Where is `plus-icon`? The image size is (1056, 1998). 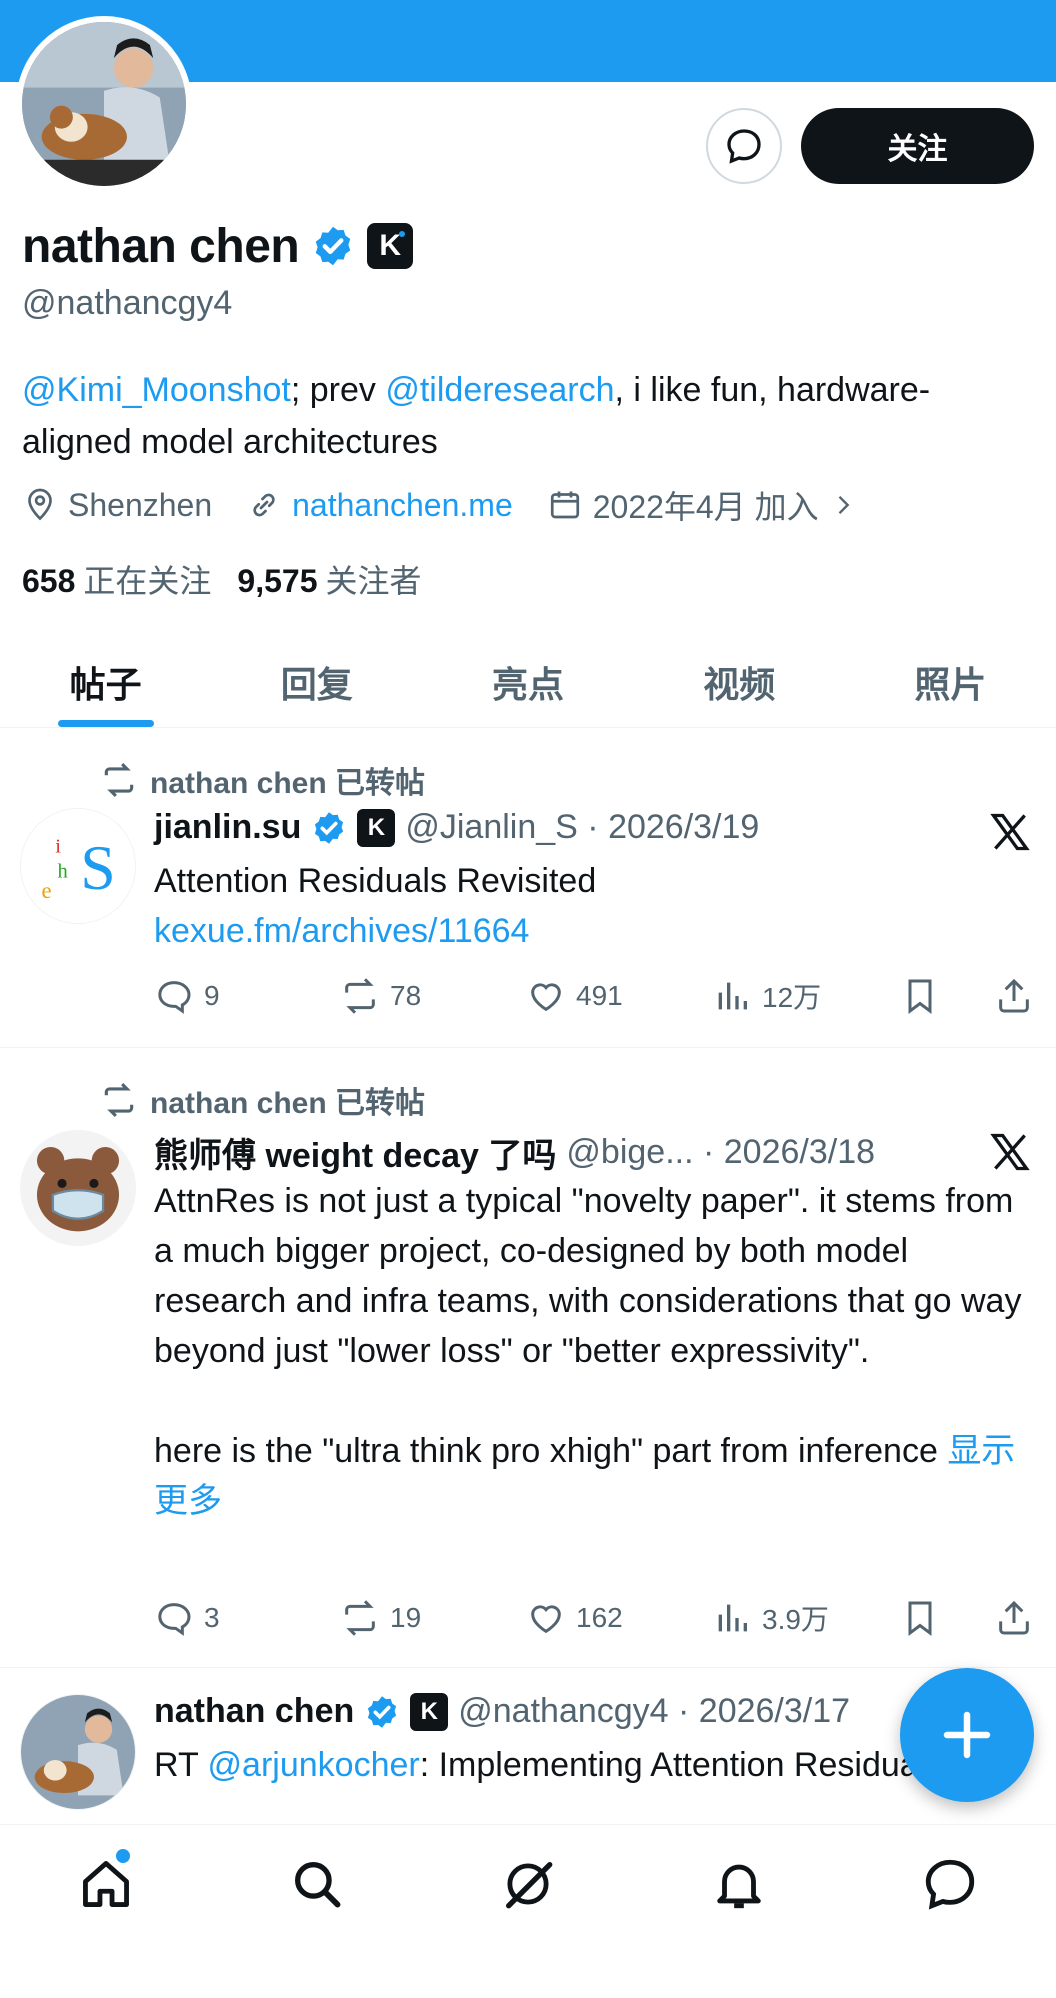
plus-icon is located at coordinates (967, 1735).